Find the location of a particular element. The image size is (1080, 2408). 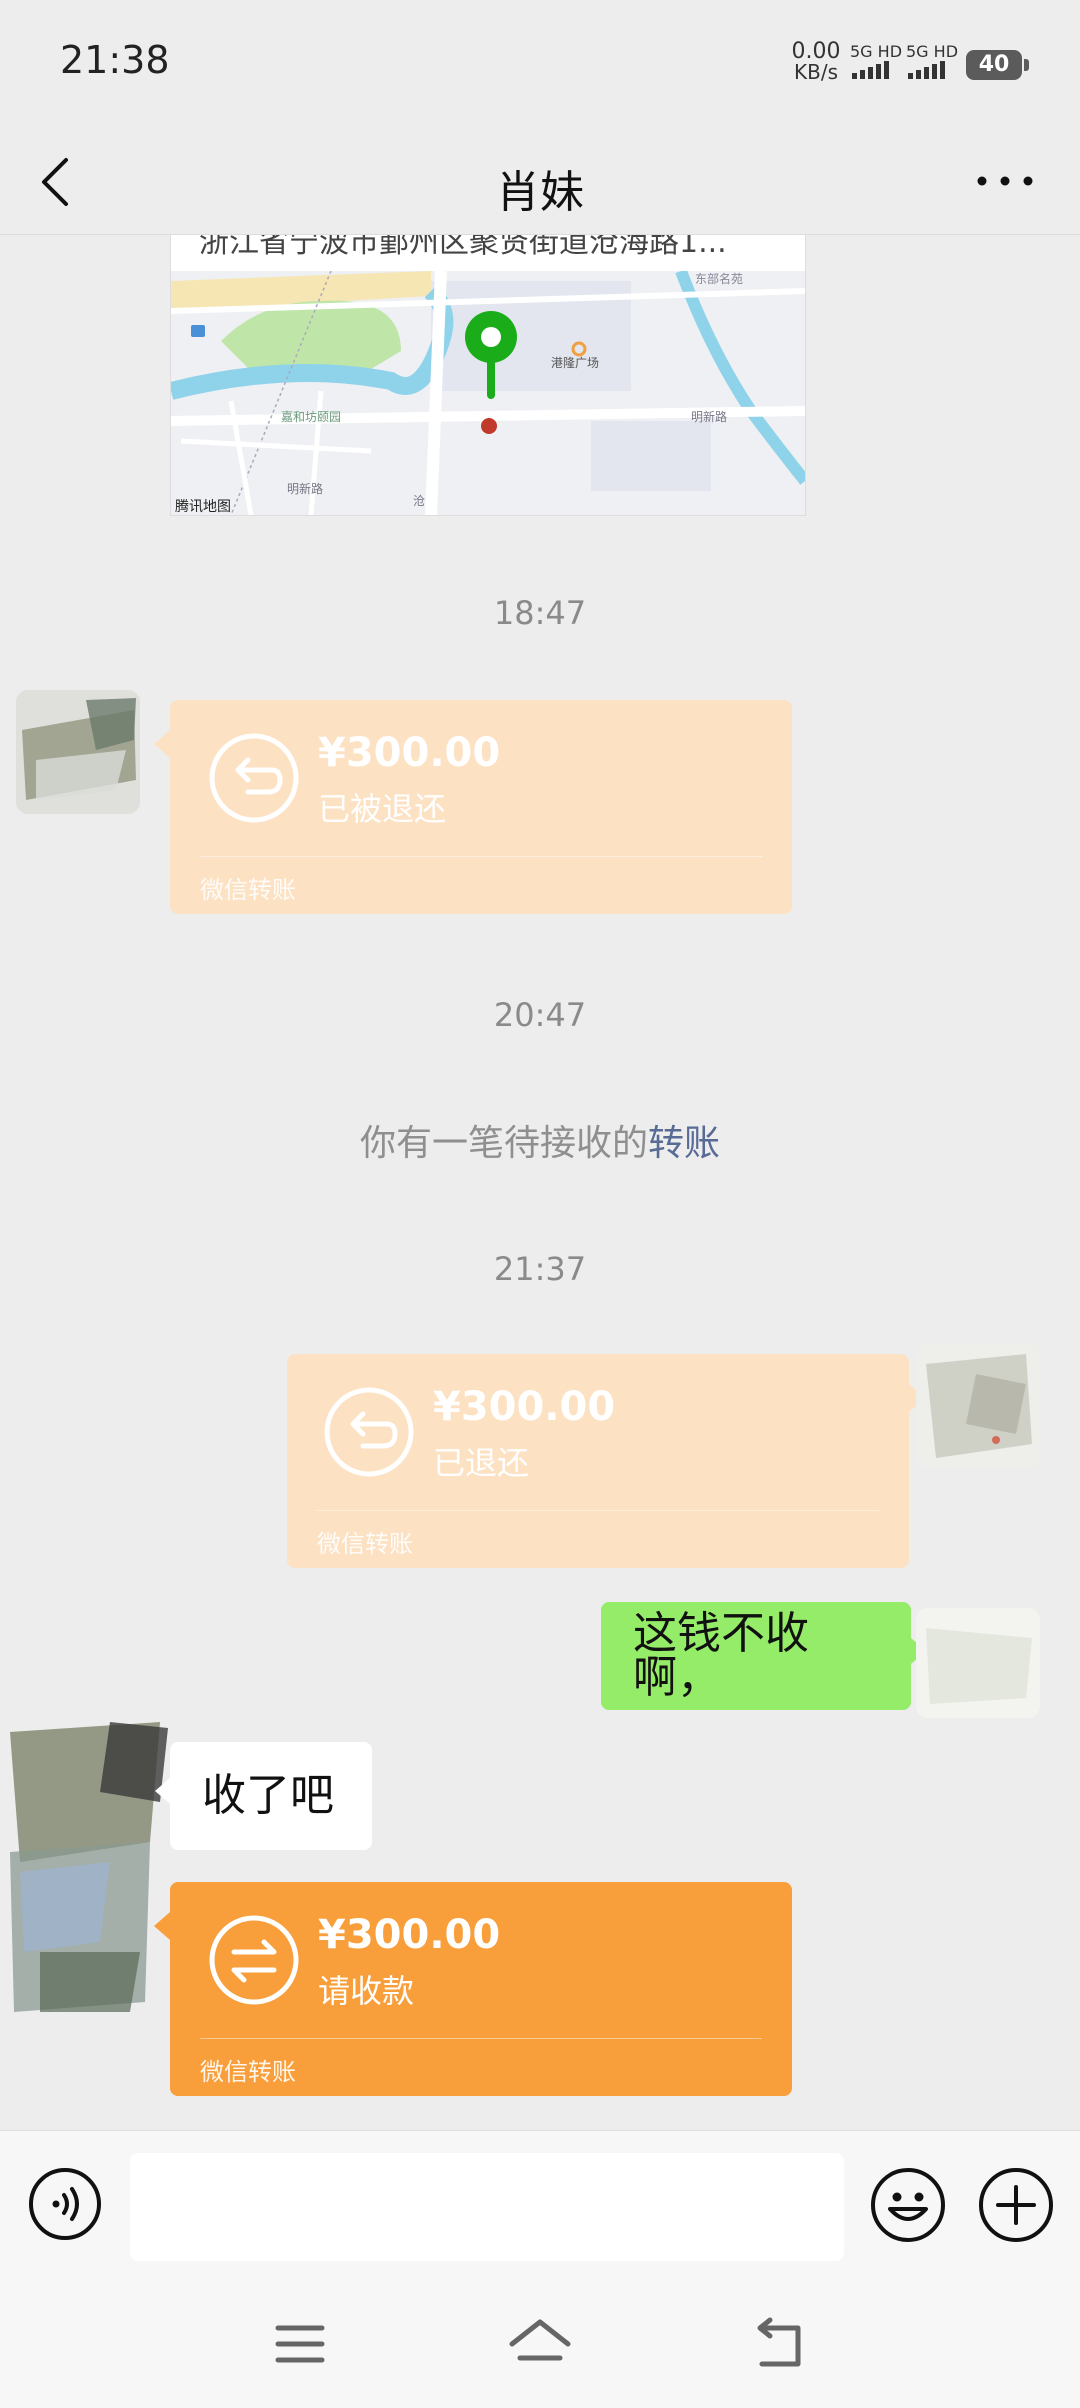

status-time: 21:38 is located at coordinates (115, 60).